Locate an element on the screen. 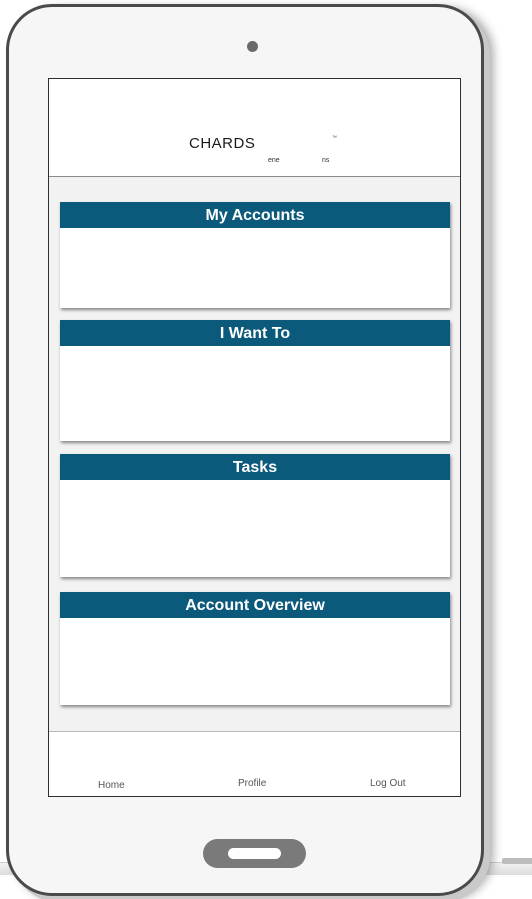 The image size is (532, 899). card-title: I Want To is located at coordinates (255, 333).